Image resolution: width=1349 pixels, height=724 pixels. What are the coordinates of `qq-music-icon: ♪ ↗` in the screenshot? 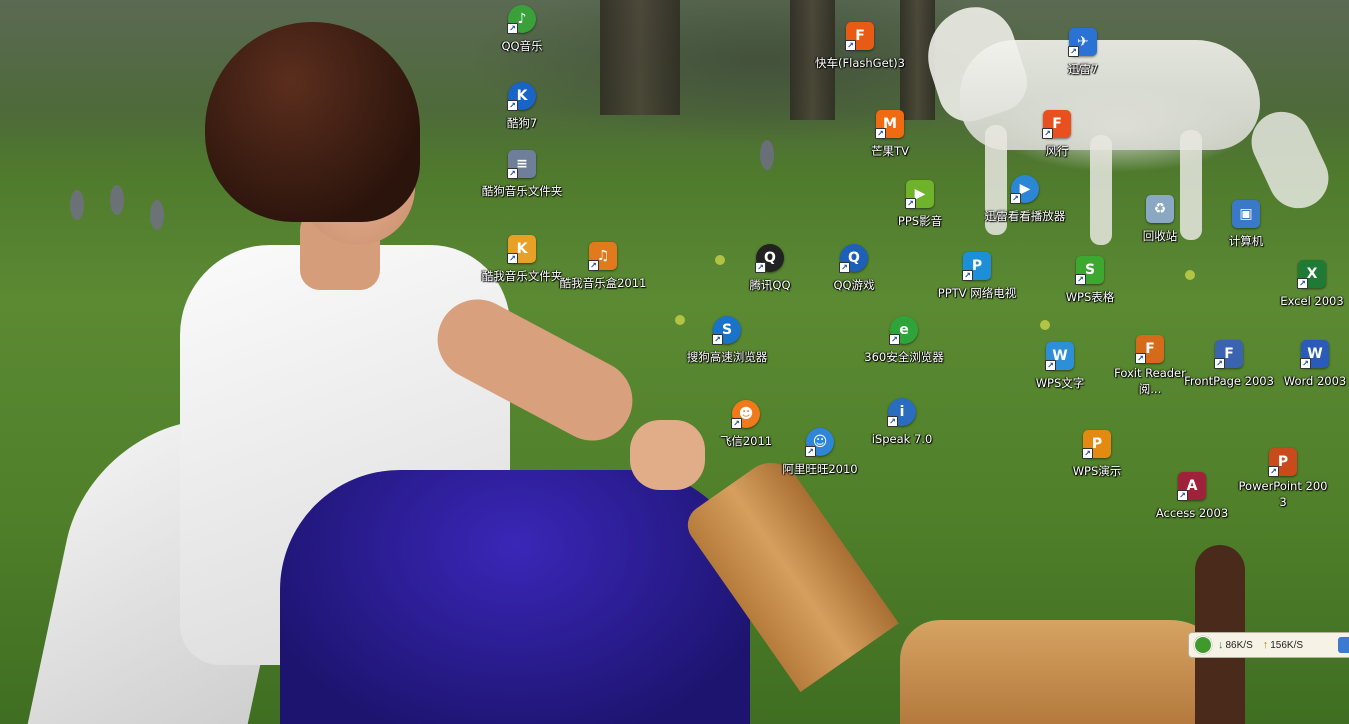 It's located at (521, 19).